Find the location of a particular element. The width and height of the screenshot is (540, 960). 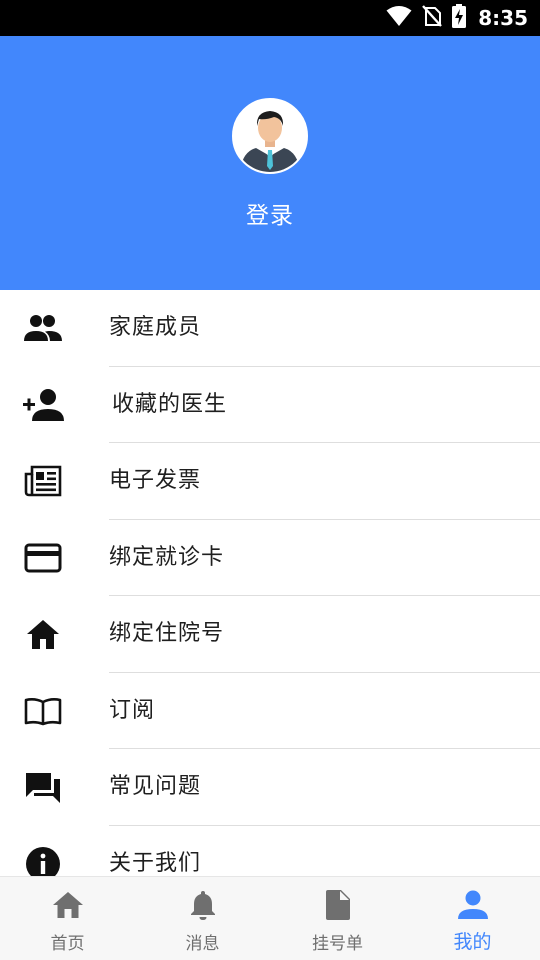

bottom-tab-bar: 首页 消息 挂号单 我的 is located at coordinates (270, 918).